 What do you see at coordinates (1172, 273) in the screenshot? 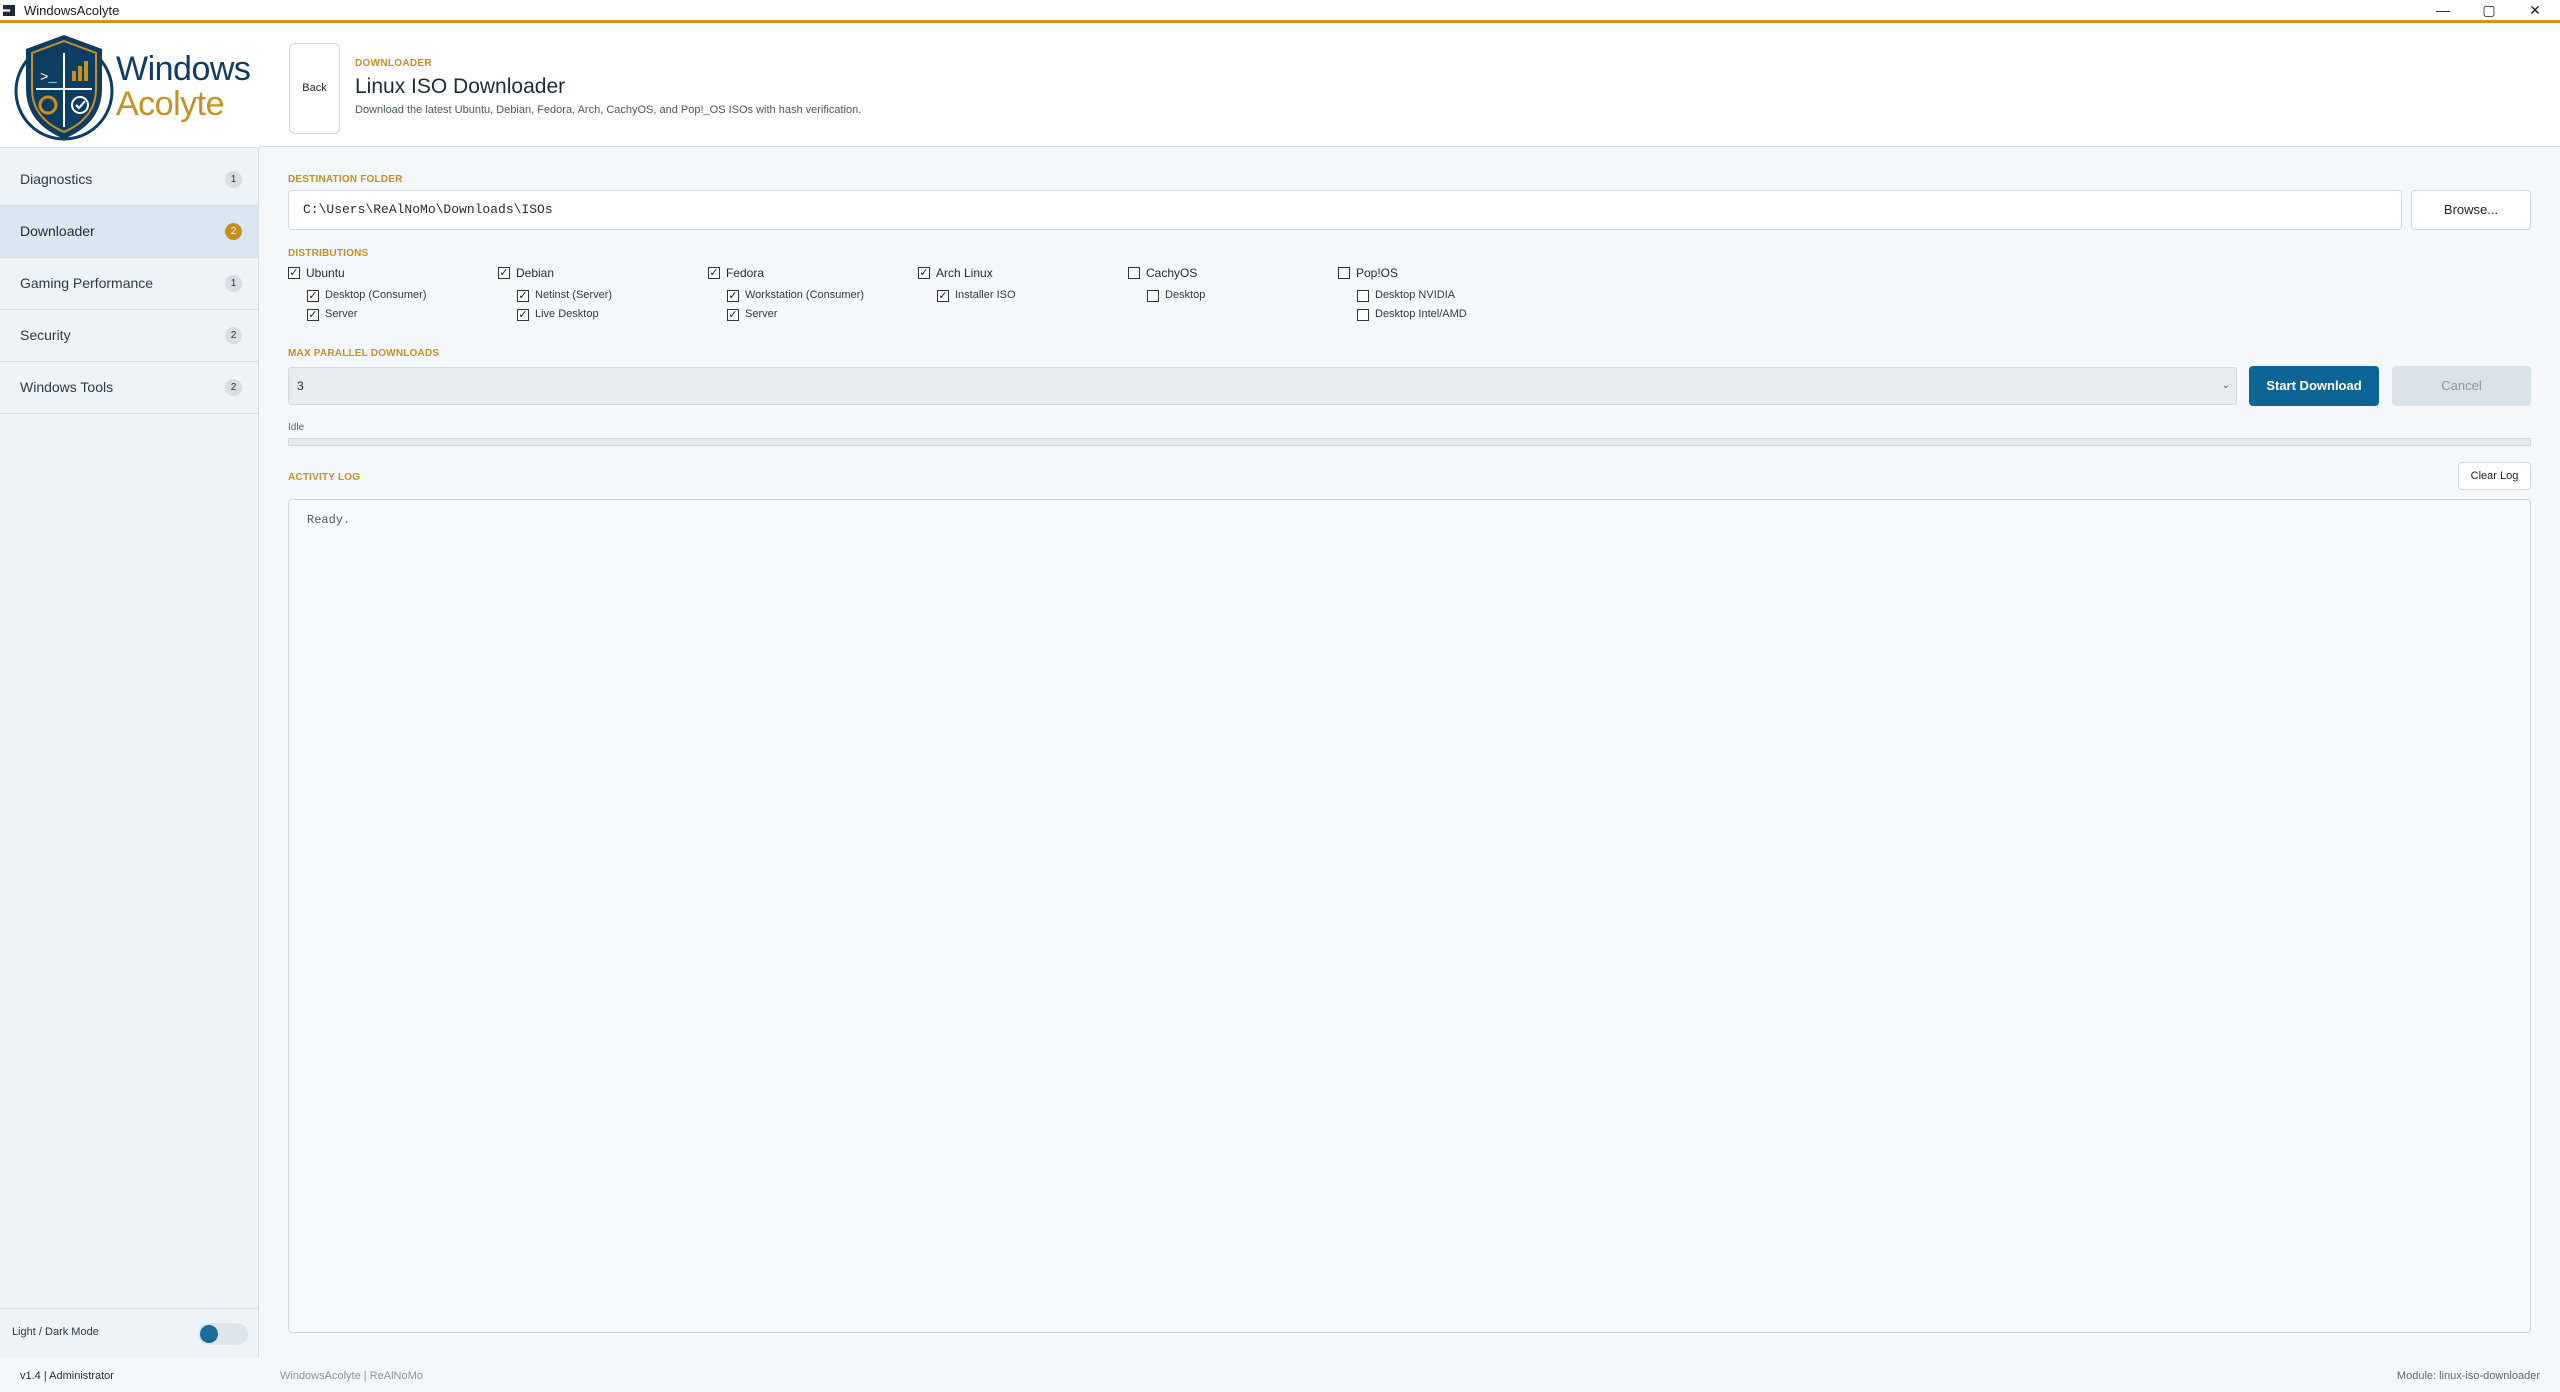
I see `distro-label: CachyOS` at bounding box center [1172, 273].